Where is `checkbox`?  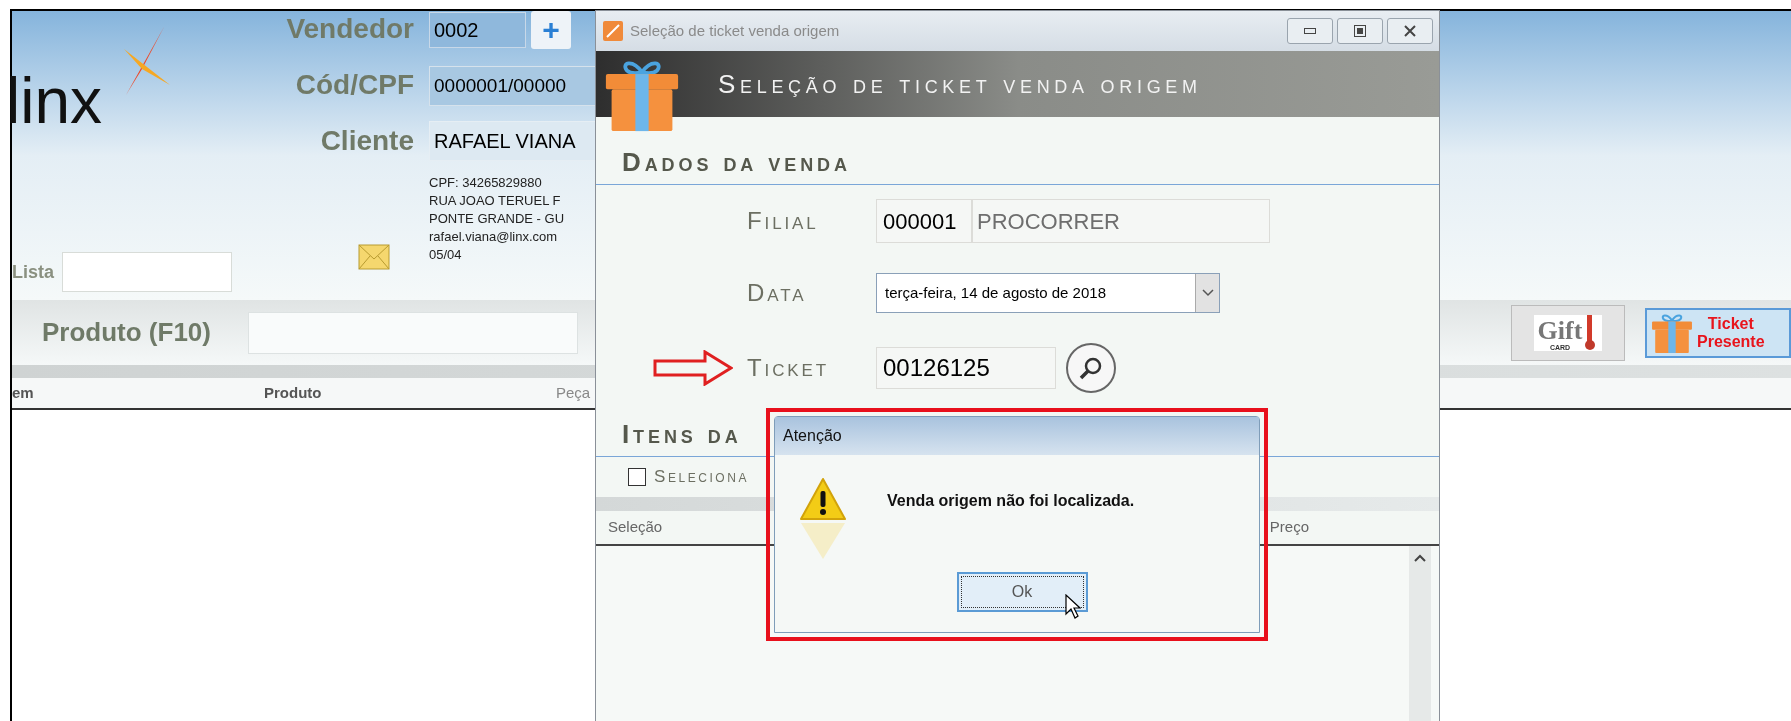
checkbox is located at coordinates (637, 477).